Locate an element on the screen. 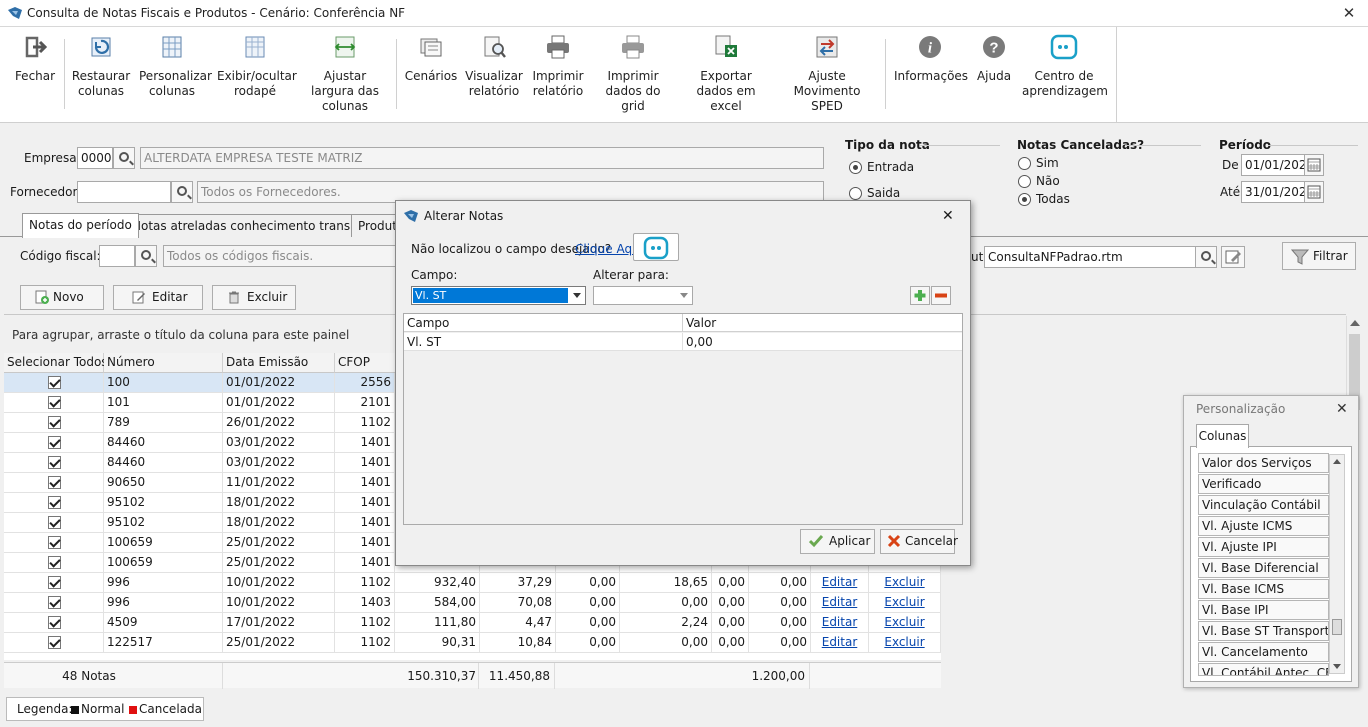 The width and height of the screenshot is (1368, 727). remove-field-button is located at coordinates (941, 295).